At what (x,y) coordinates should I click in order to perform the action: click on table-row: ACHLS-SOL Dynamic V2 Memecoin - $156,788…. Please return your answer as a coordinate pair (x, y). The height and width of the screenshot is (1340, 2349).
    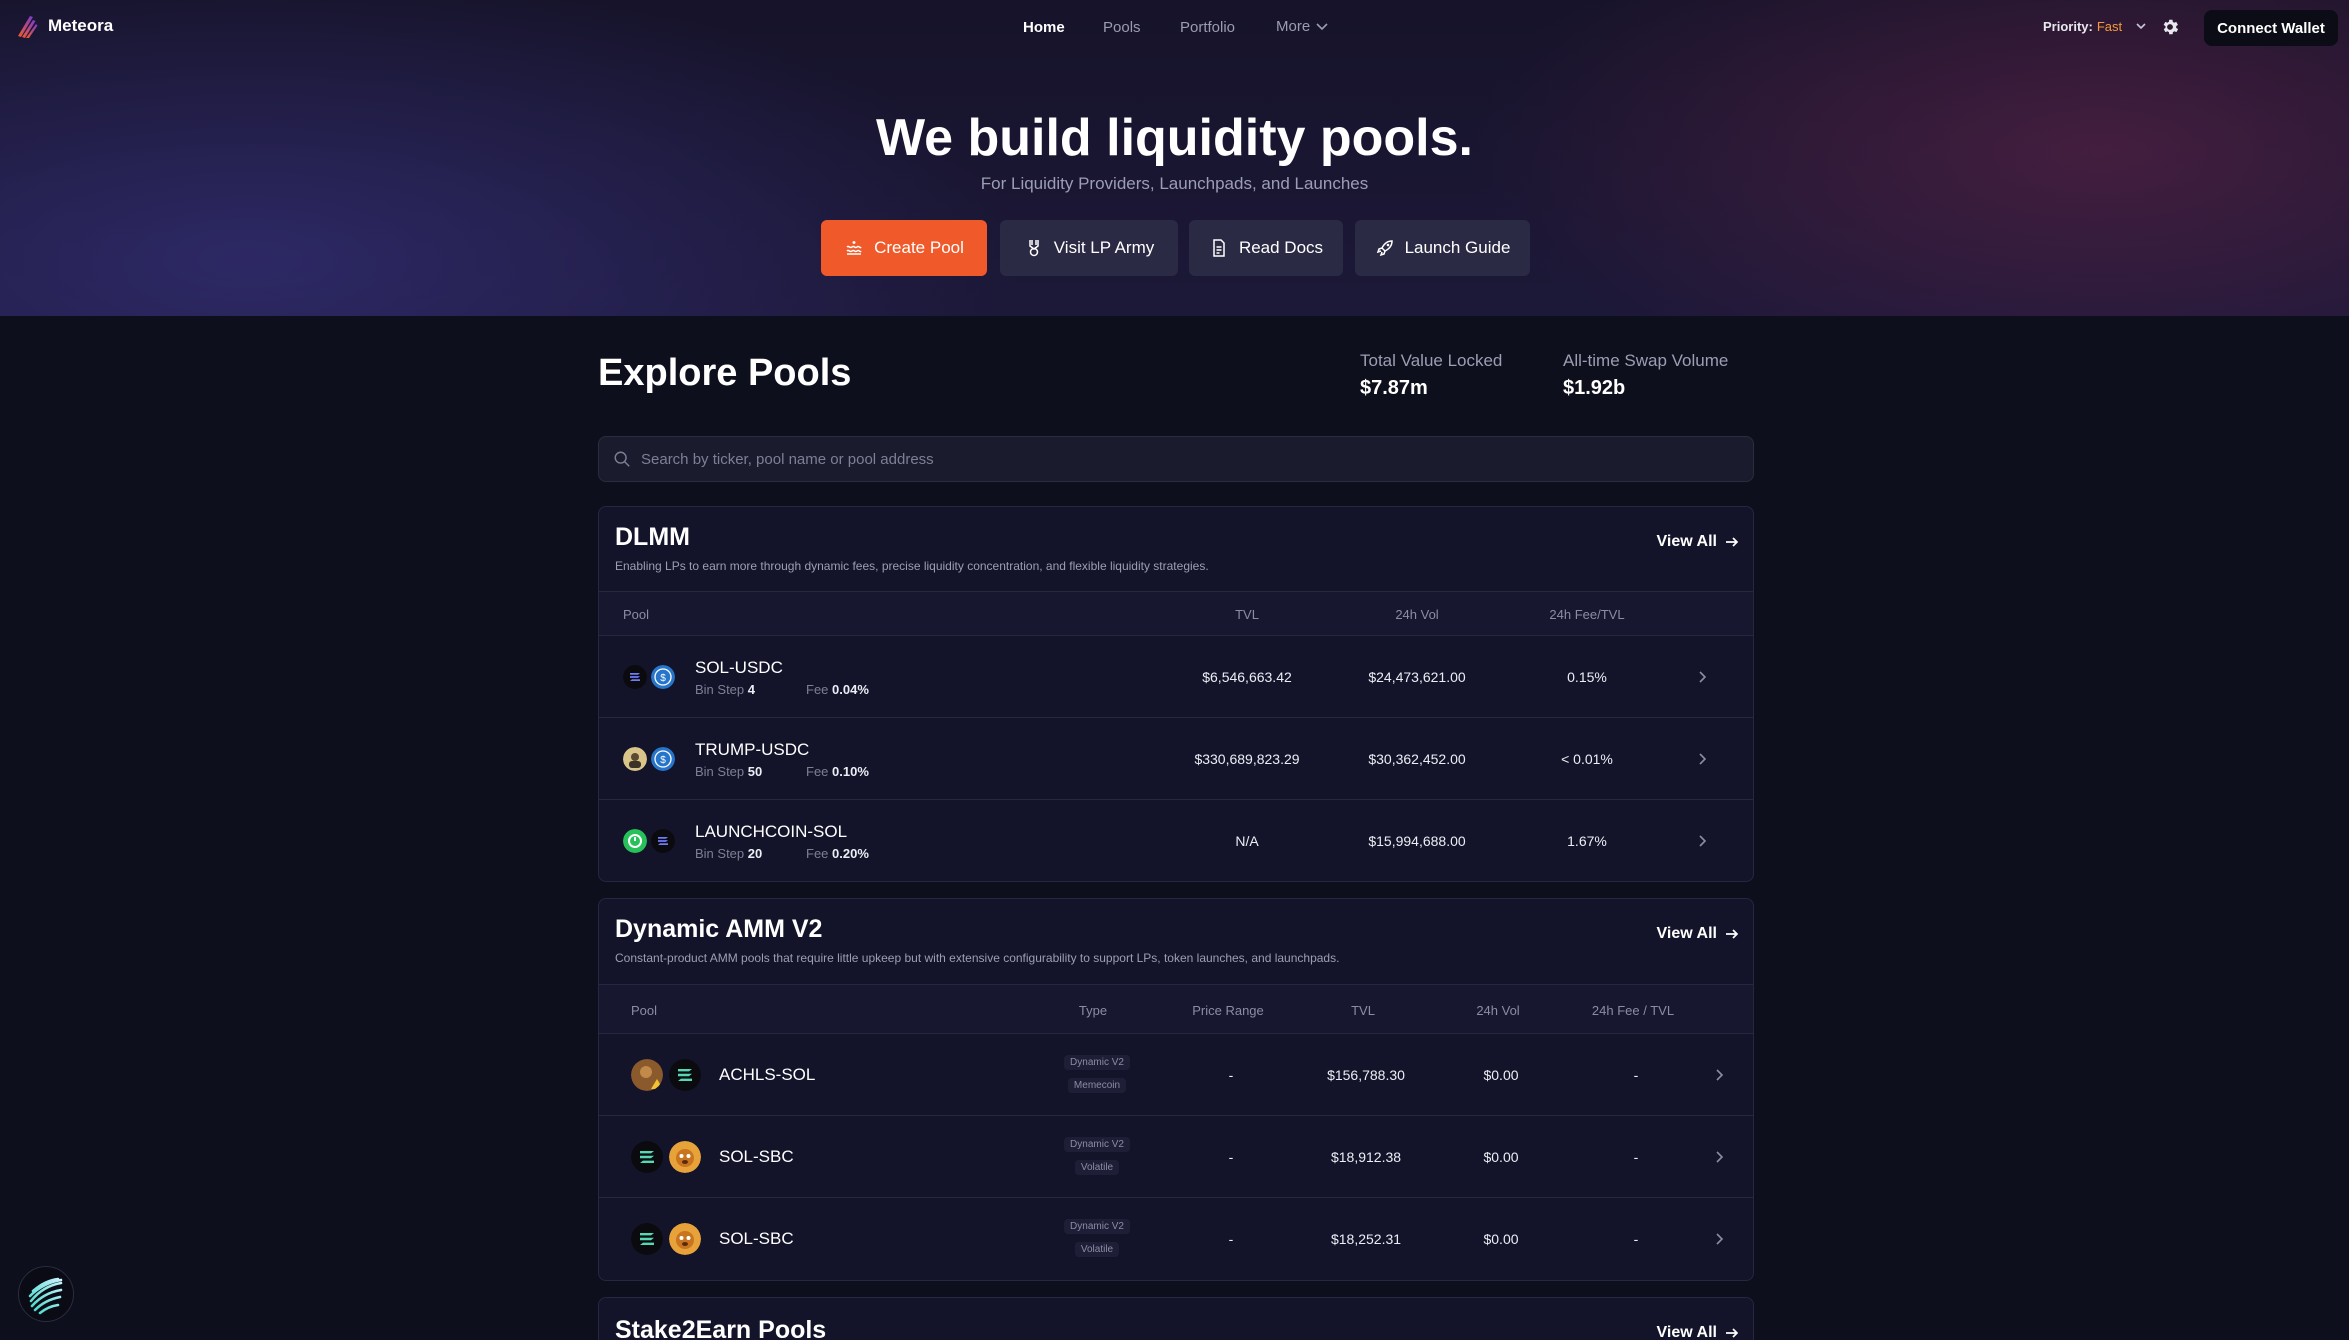
    Looking at the image, I should click on (1176, 1075).